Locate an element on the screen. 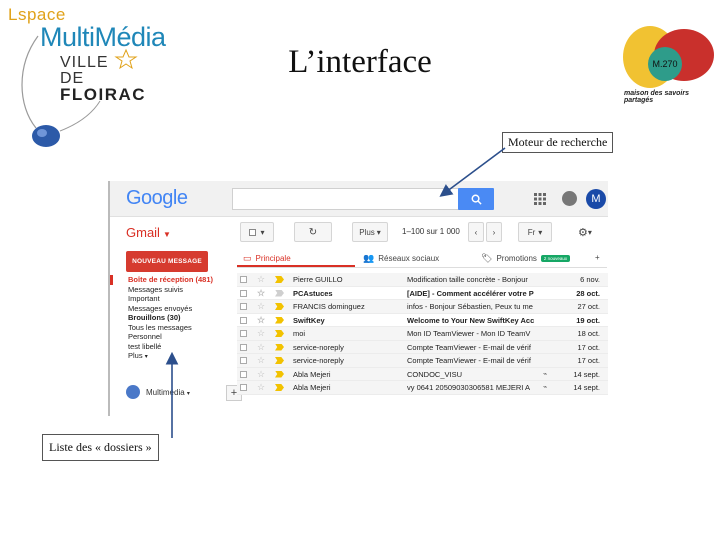  logo-floirac-text: FLOIRAC is located at coordinates (103, 94).